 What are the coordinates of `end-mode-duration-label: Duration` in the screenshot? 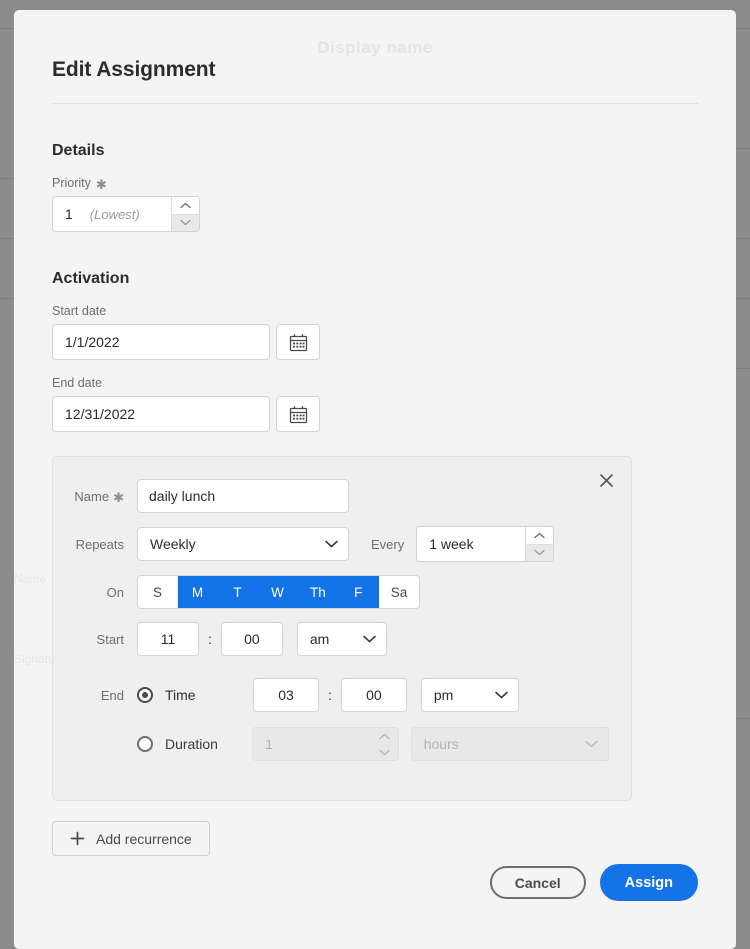 It's located at (191, 744).